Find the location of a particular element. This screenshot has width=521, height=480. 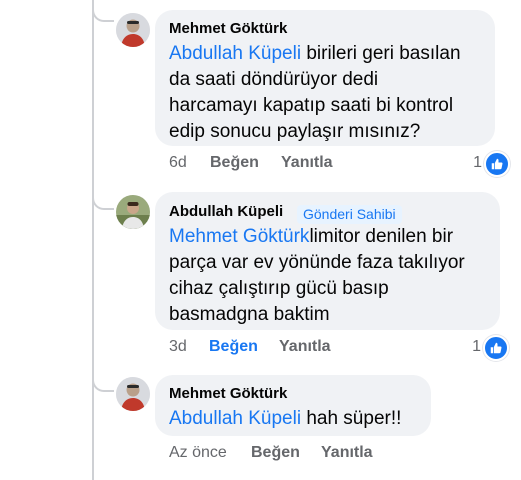

comment-timestamp: 3d is located at coordinates (178, 347).